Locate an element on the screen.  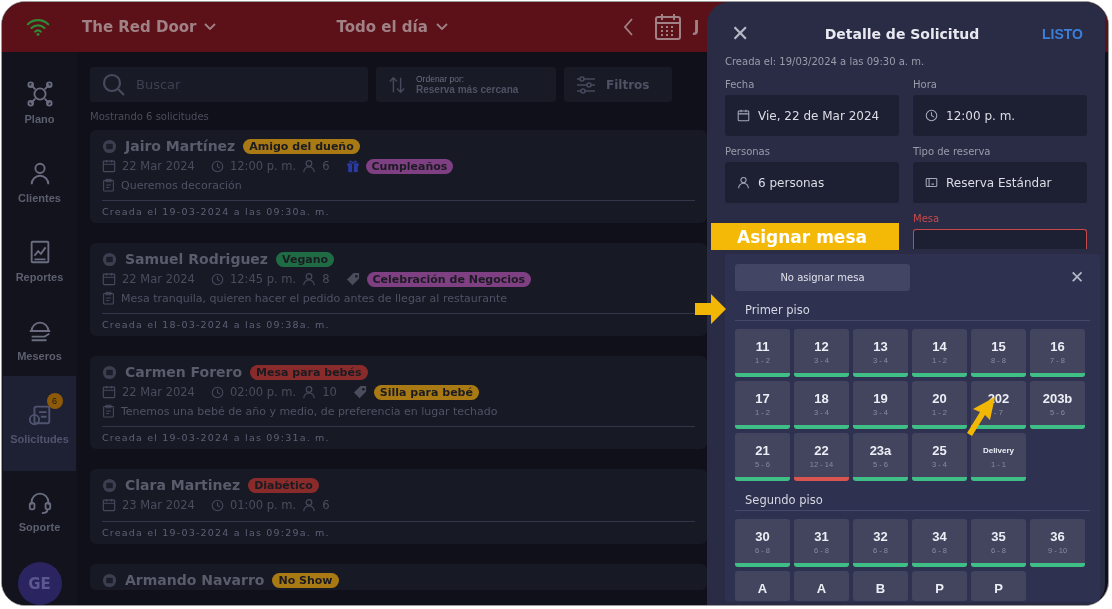
request-note: Queremos decoración is located at coordinates (181, 185).